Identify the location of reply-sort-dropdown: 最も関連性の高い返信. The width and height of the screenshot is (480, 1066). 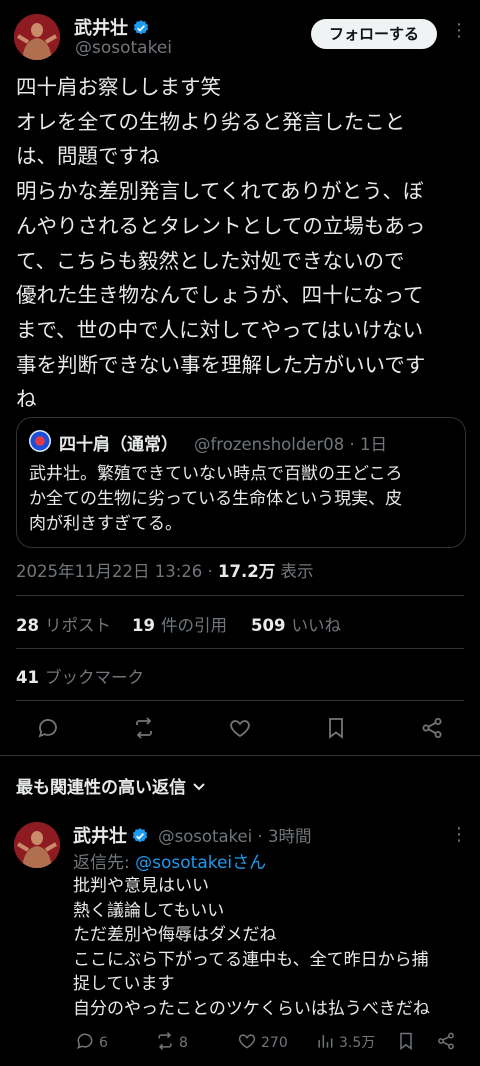
(111, 785).